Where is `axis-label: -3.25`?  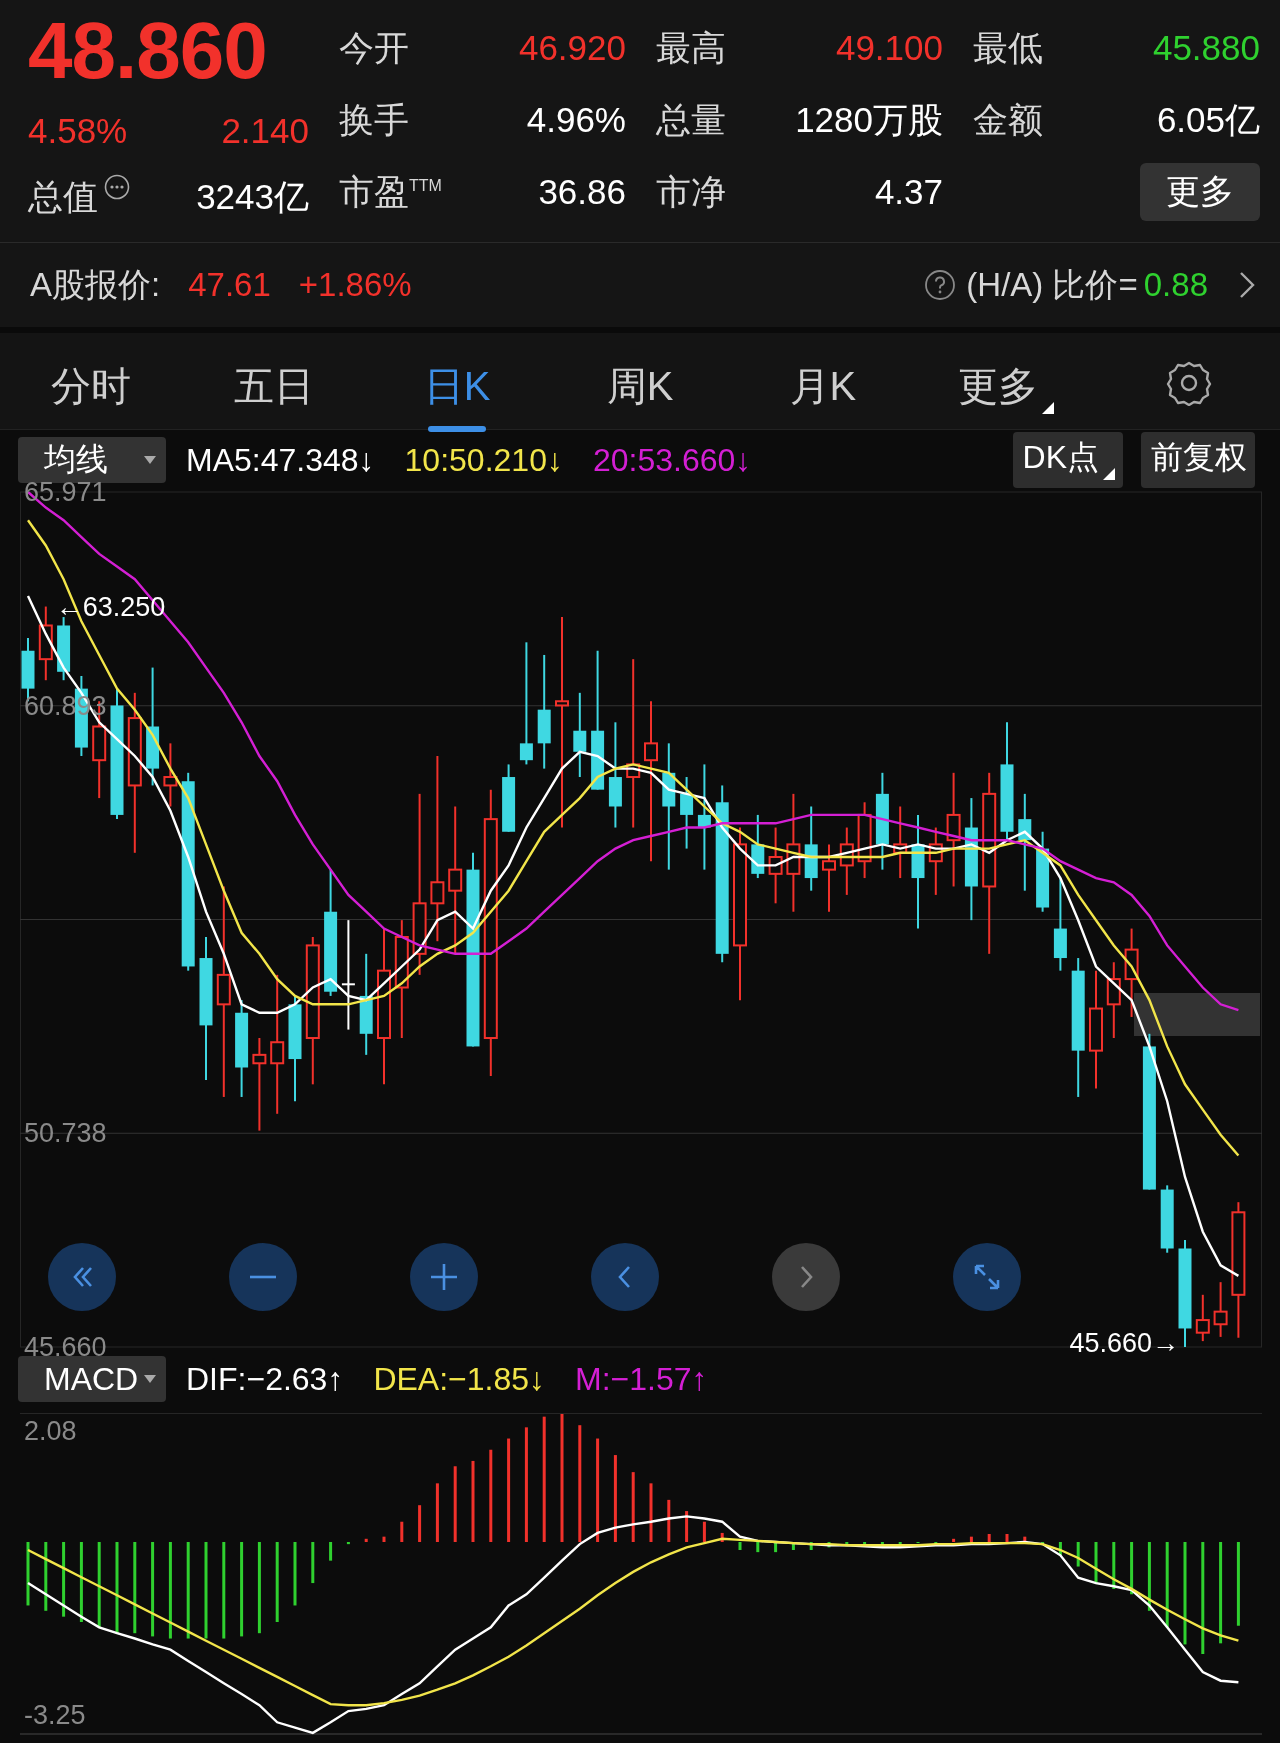 axis-label: -3.25 is located at coordinates (55, 1715).